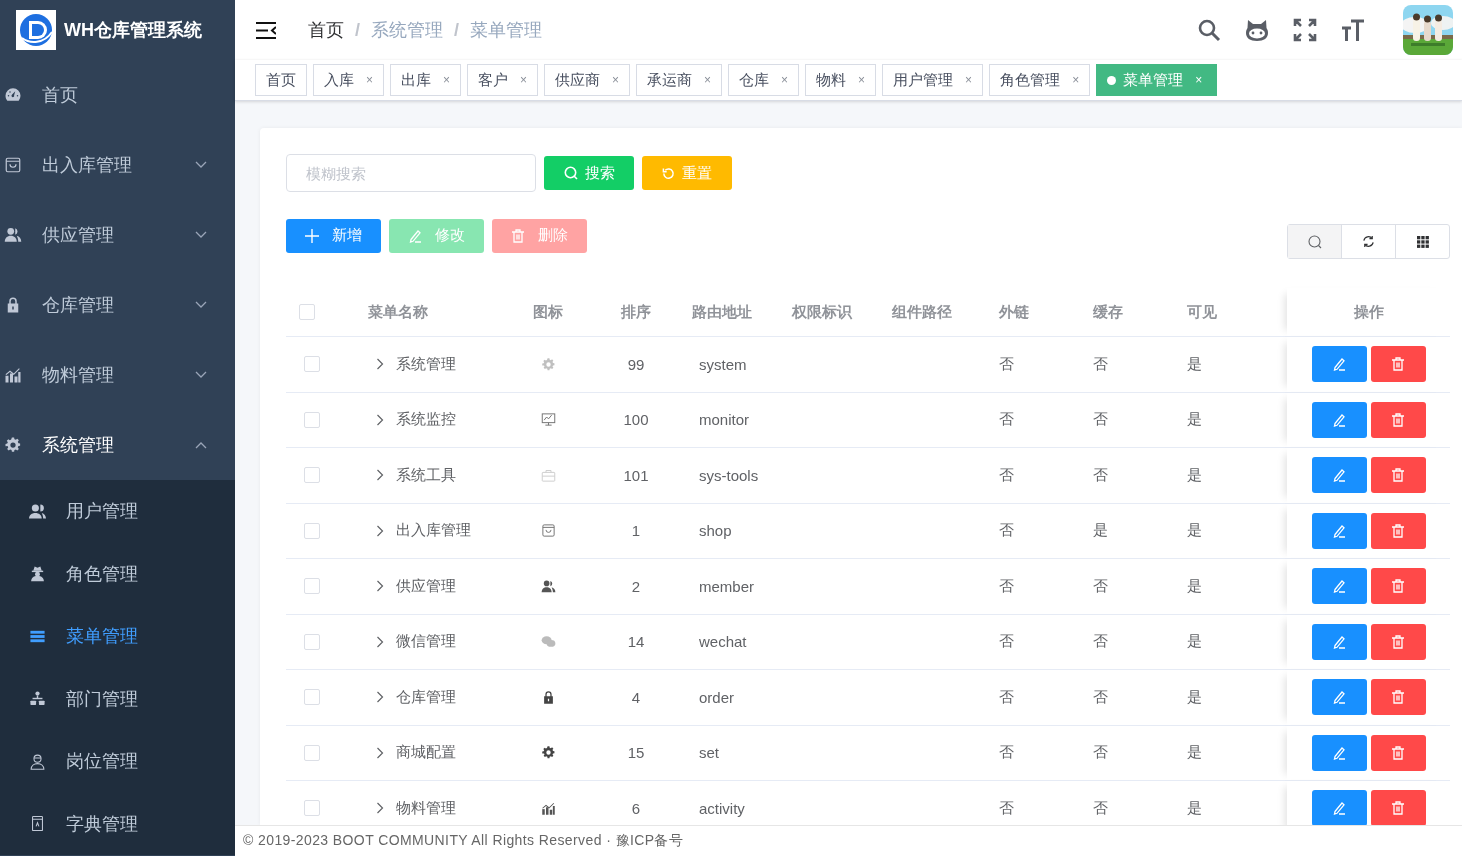 The image size is (1462, 856). I want to click on pencil-icon, so click(1339, 475).